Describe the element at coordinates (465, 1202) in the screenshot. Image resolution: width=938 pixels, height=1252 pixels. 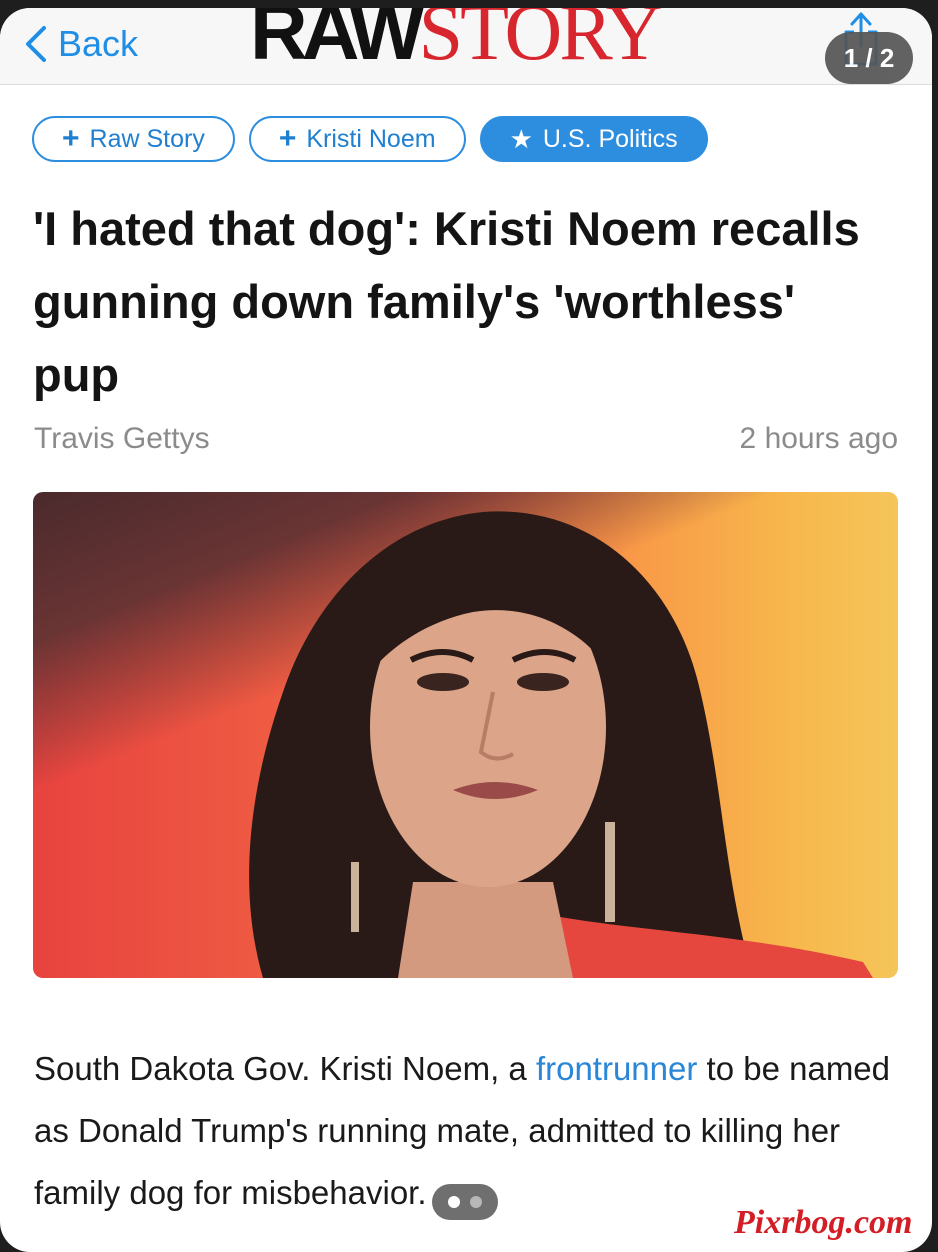
I see `page-dots` at that location.